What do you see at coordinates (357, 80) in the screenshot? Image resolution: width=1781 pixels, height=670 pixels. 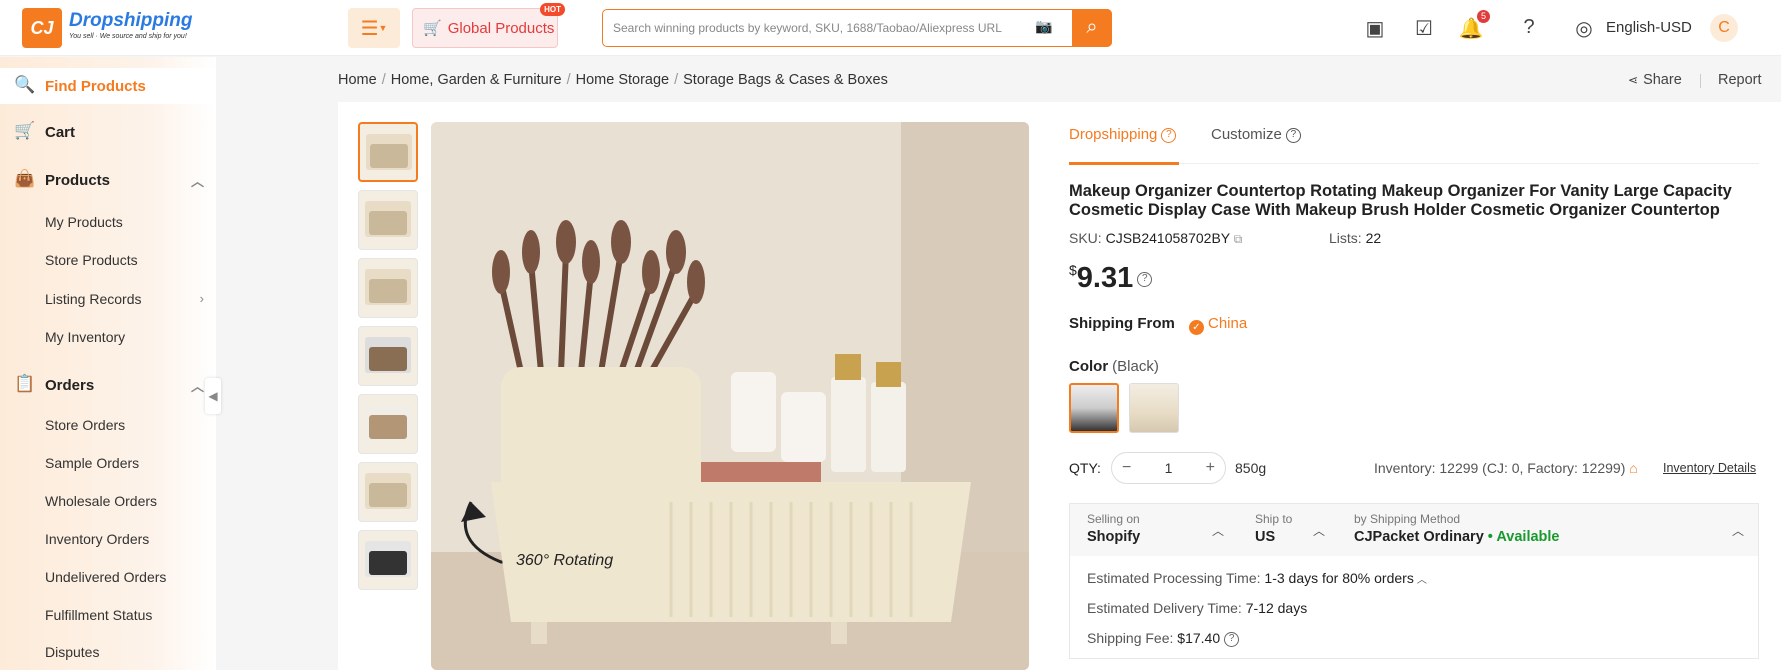 I see `breadcrumb-home: Home` at bounding box center [357, 80].